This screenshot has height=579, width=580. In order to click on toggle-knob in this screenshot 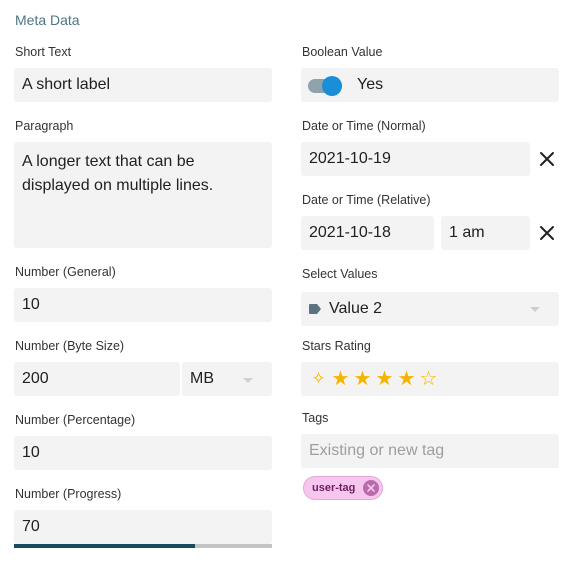, I will do `click(332, 86)`.